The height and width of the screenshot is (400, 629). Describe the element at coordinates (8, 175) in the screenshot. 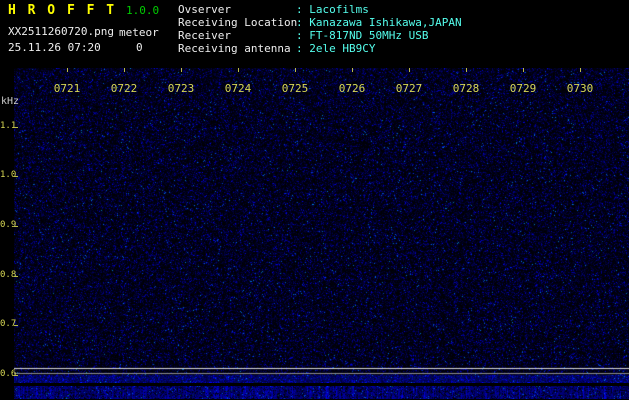

I see `freq-label: 1.0` at that location.